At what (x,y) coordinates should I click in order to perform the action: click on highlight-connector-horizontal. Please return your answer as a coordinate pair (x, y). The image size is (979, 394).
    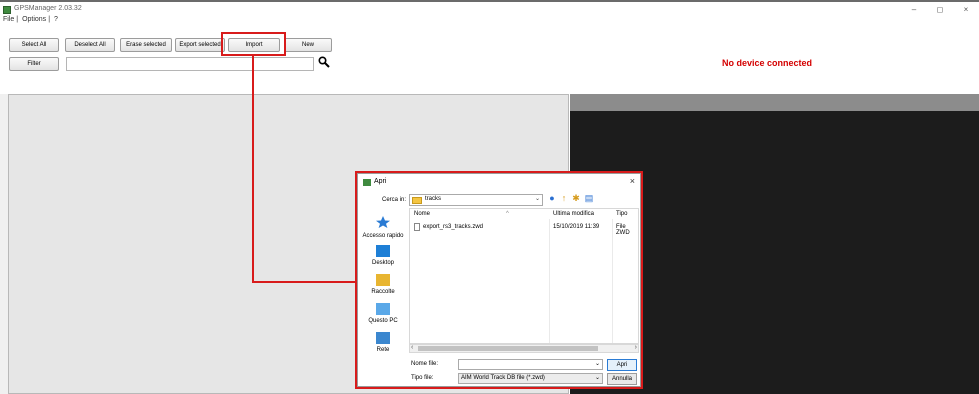
    Looking at the image, I should click on (304, 282).